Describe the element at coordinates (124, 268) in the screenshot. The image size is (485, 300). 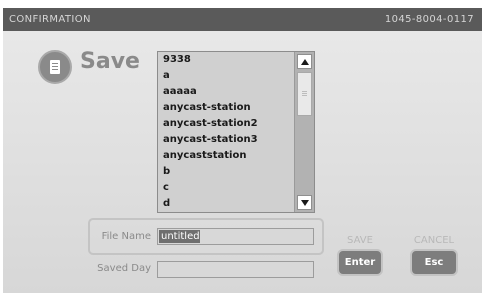
I see `saved-day-label: Saved Day` at that location.